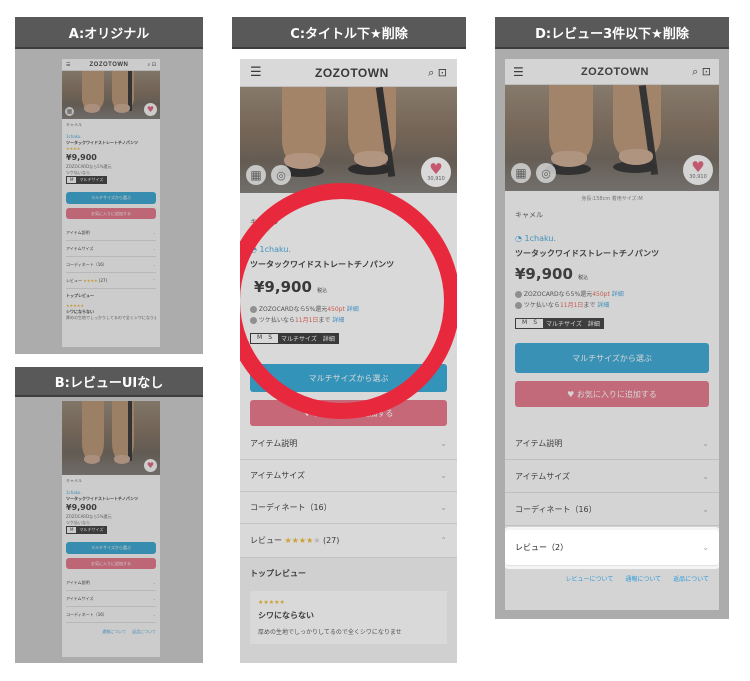 Image resolution: width=750 pixels, height=681 pixels. What do you see at coordinates (612, 33) in the screenshot?
I see `label-d: D:レビュー3件以下★削除` at bounding box center [612, 33].